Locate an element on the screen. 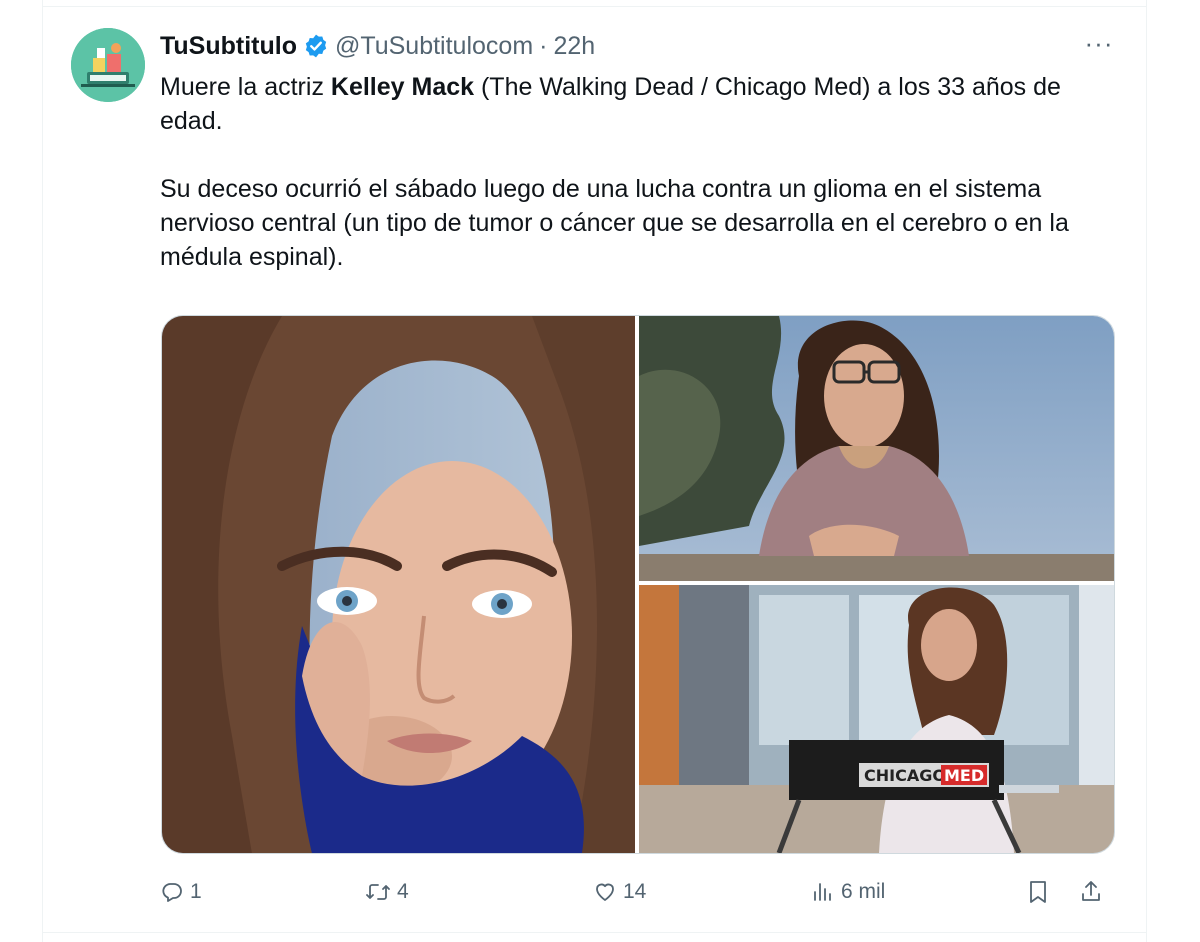 This screenshot has height=942, width=1200. views-button: 6 mil is located at coordinates (848, 892).